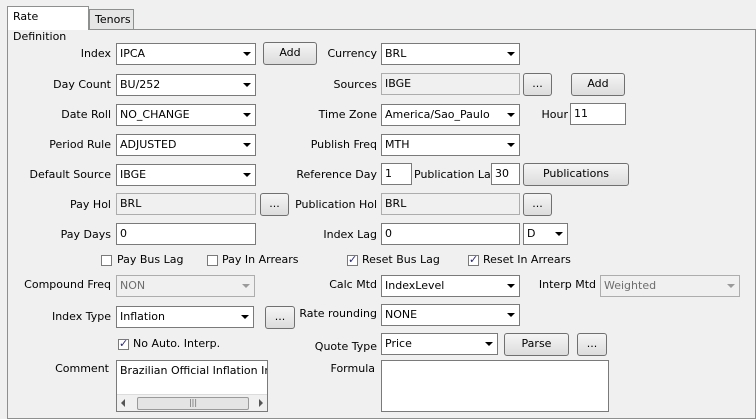  Describe the element at coordinates (106, 260) in the screenshot. I see `pay-bus-lag-checkbox` at that location.